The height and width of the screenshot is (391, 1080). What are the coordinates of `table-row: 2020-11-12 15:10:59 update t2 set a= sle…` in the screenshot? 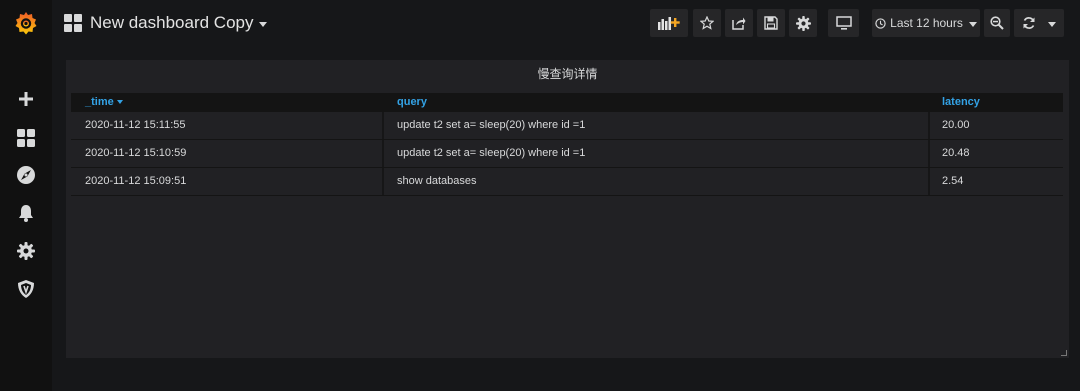 It's located at (567, 154).